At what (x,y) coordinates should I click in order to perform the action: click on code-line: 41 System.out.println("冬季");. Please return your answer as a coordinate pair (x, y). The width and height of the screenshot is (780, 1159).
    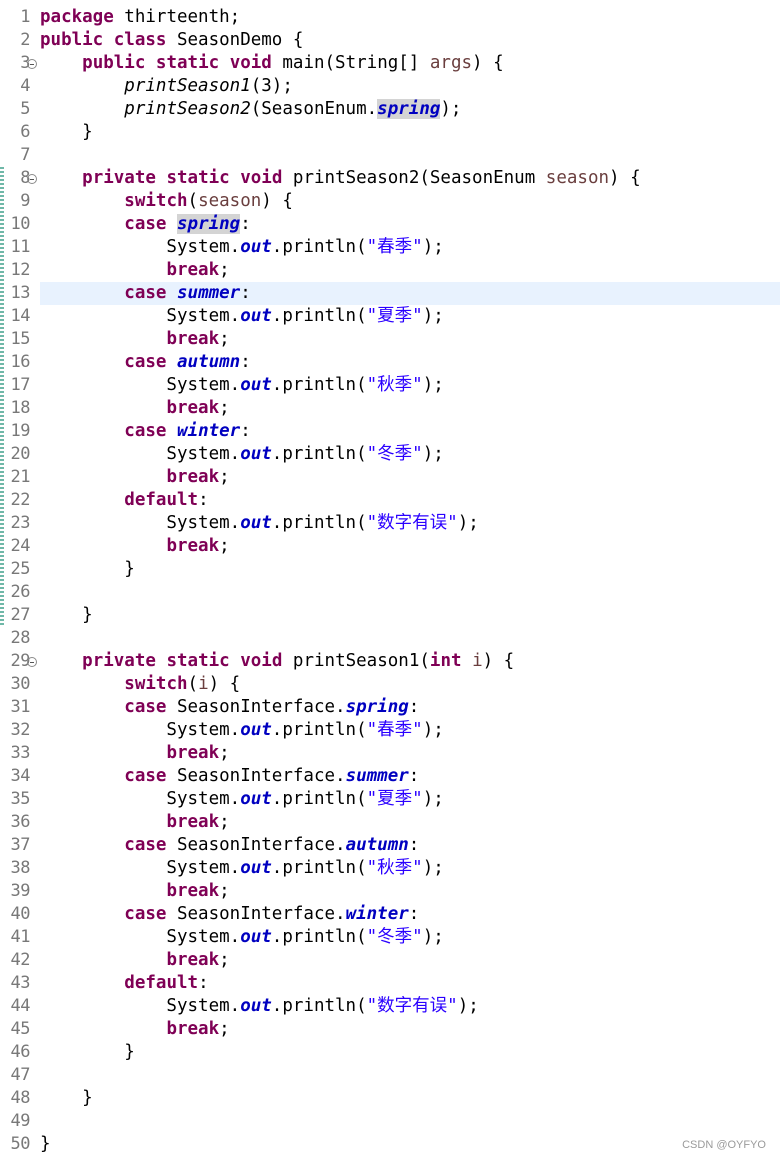
    Looking at the image, I should click on (390, 937).